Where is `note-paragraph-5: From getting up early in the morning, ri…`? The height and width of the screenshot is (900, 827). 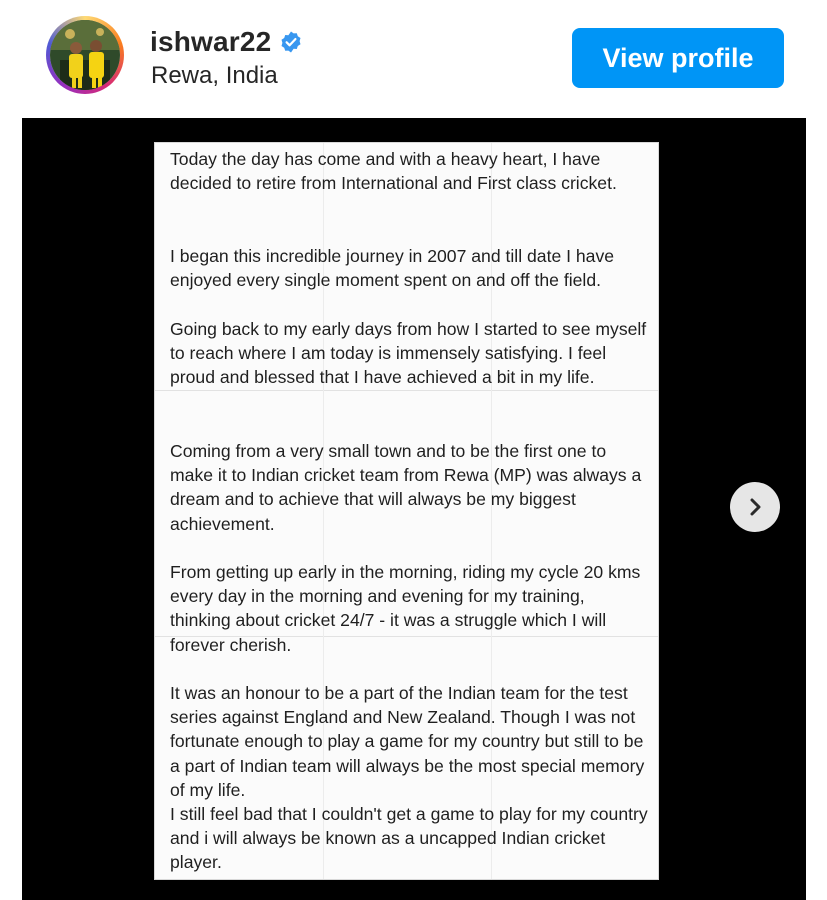
note-paragraph-5: From getting up early in the morning, ri… is located at coordinates (405, 608).